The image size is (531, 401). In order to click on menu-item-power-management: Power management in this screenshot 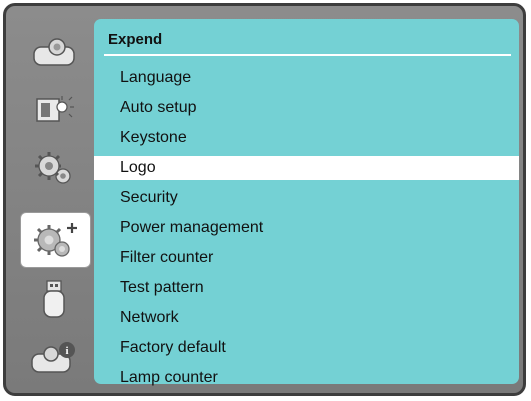, I will do `click(306, 228)`.